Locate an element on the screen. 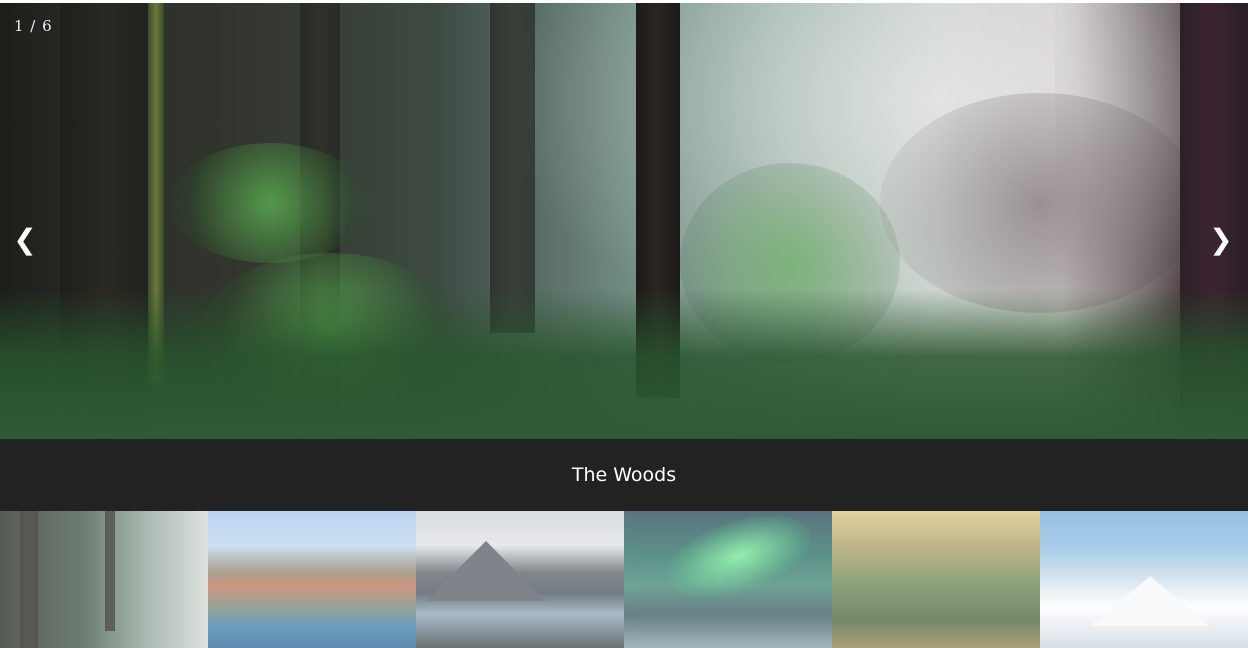  chevron-right-icon: ❯ is located at coordinates (1221, 239).